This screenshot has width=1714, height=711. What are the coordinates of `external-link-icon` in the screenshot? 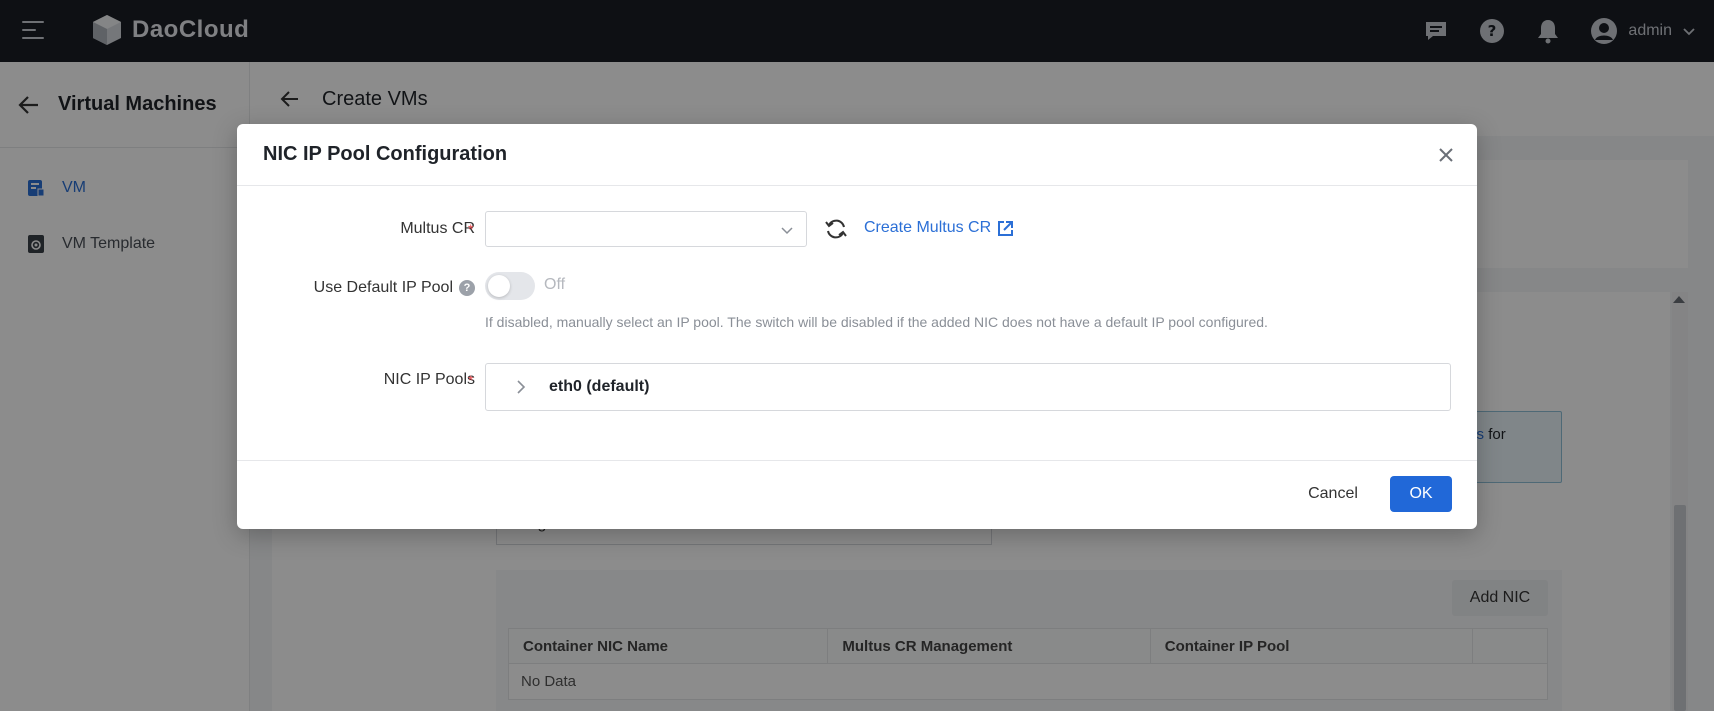 It's located at (1006, 228).